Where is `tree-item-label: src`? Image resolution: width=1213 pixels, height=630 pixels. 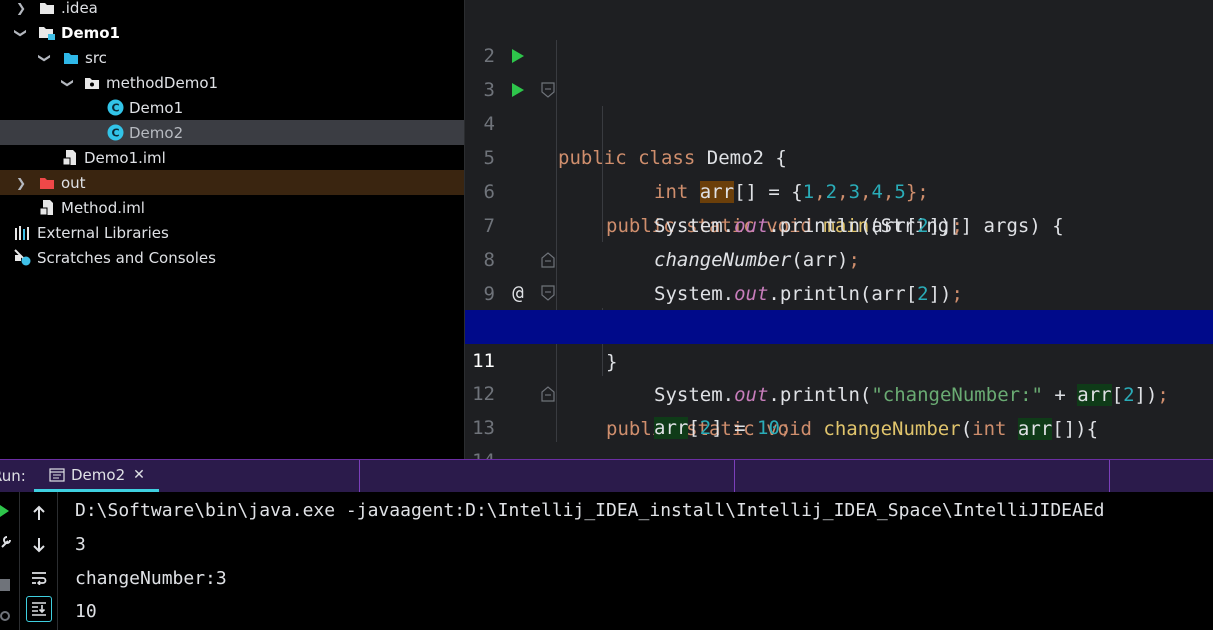 tree-item-label: src is located at coordinates (96, 57).